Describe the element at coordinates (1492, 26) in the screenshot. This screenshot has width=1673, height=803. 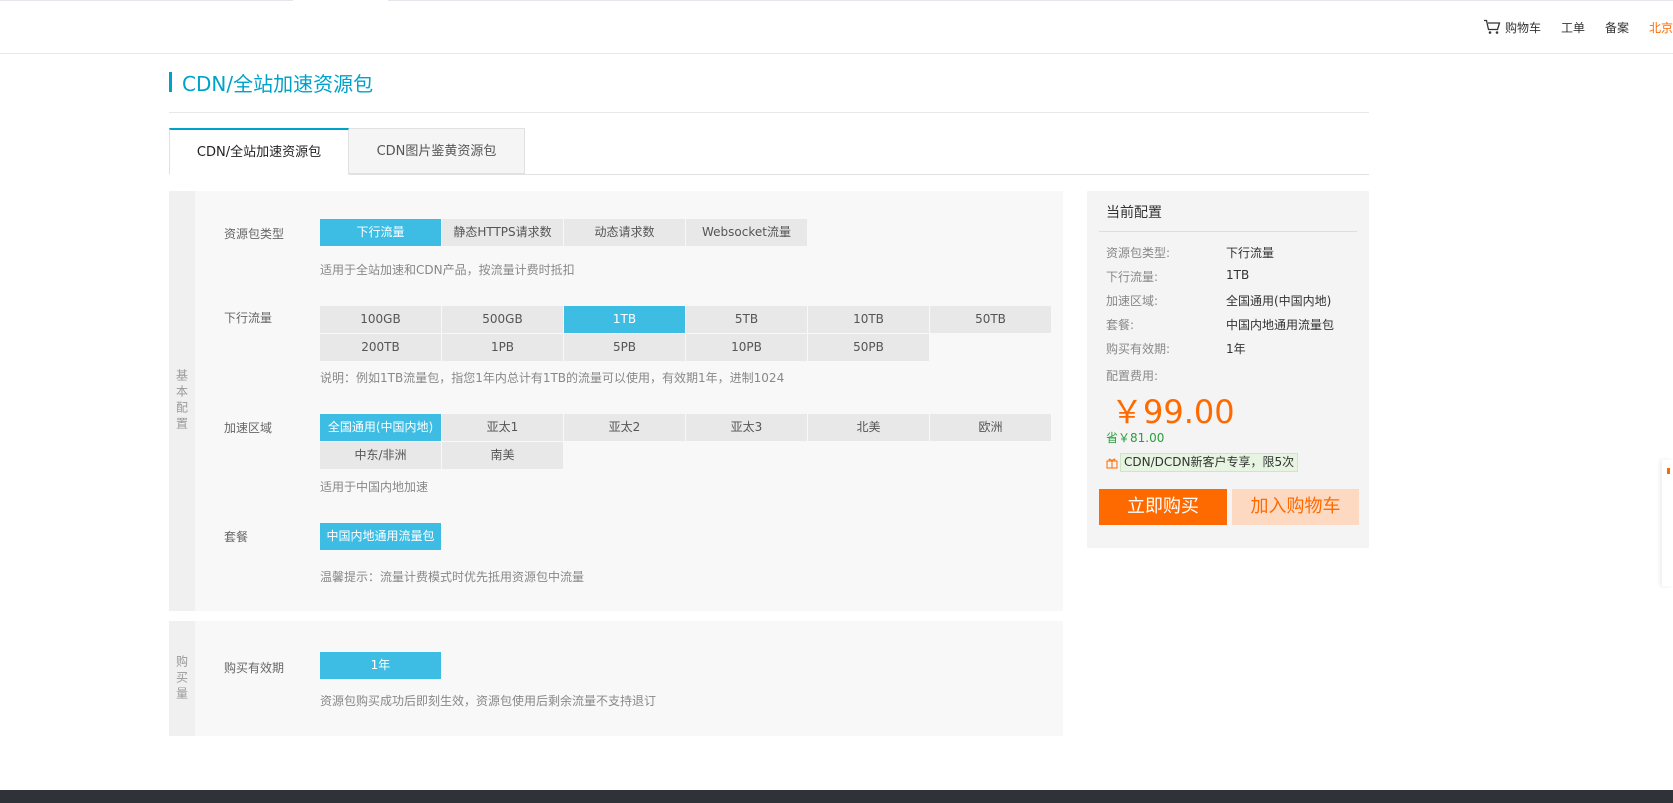
I see `cart-icon` at that location.